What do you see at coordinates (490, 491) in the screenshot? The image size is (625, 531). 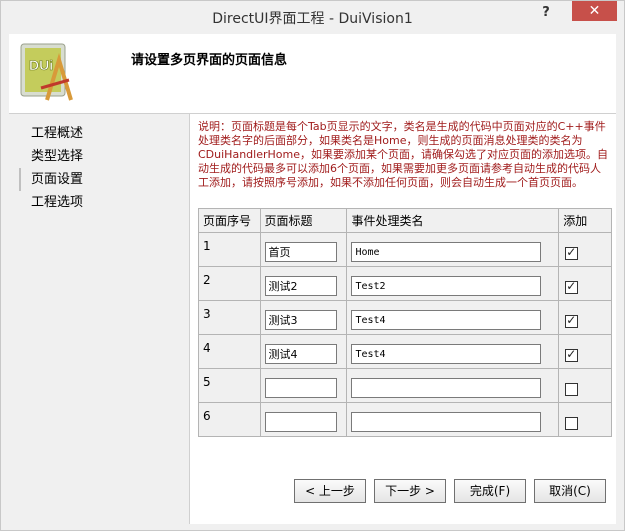 I see `finish-button: 完成(F)` at bounding box center [490, 491].